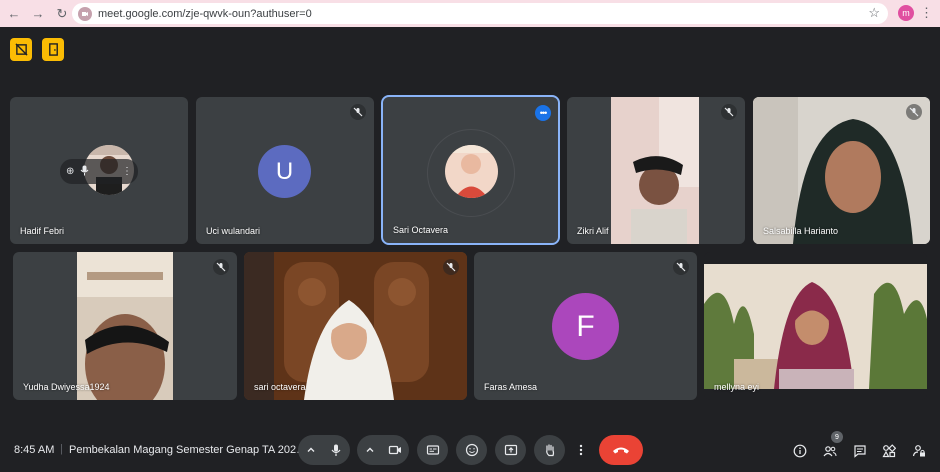 The width and height of the screenshot is (940, 472). Describe the element at coordinates (34, 450) in the screenshot. I see `meeting-clock: 8:45 AM` at that location.